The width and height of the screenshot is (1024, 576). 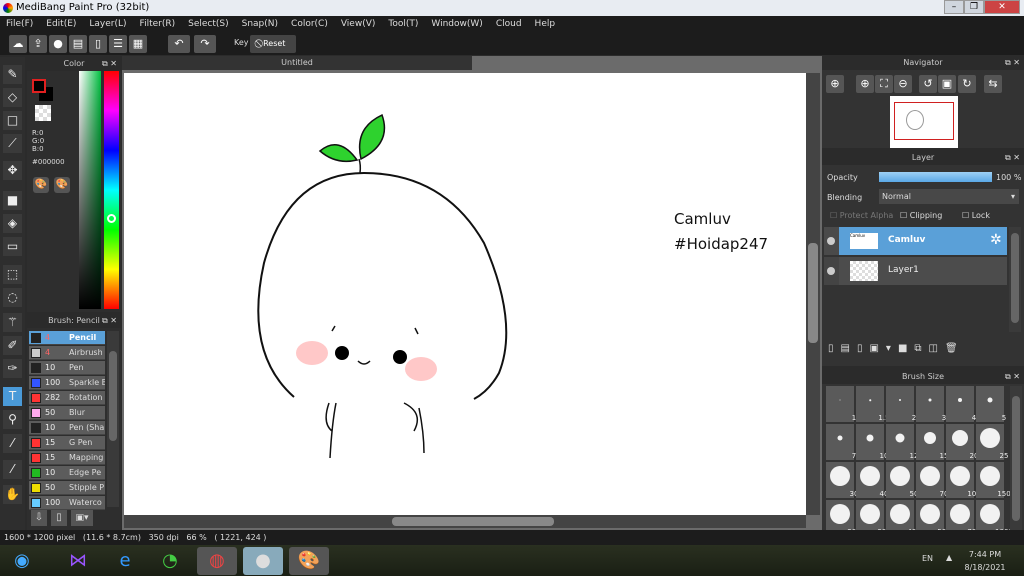 What do you see at coordinates (932, 442) in the screenshot?
I see `brush-size-option: 15` at bounding box center [932, 442].